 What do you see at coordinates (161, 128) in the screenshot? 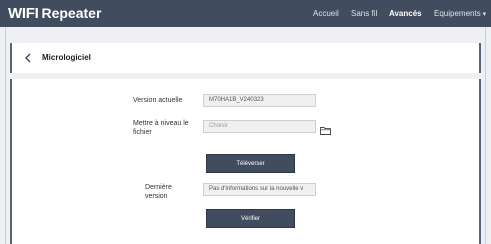
I see `upgrade-file-label: Mettre à niveau le fichier` at bounding box center [161, 128].